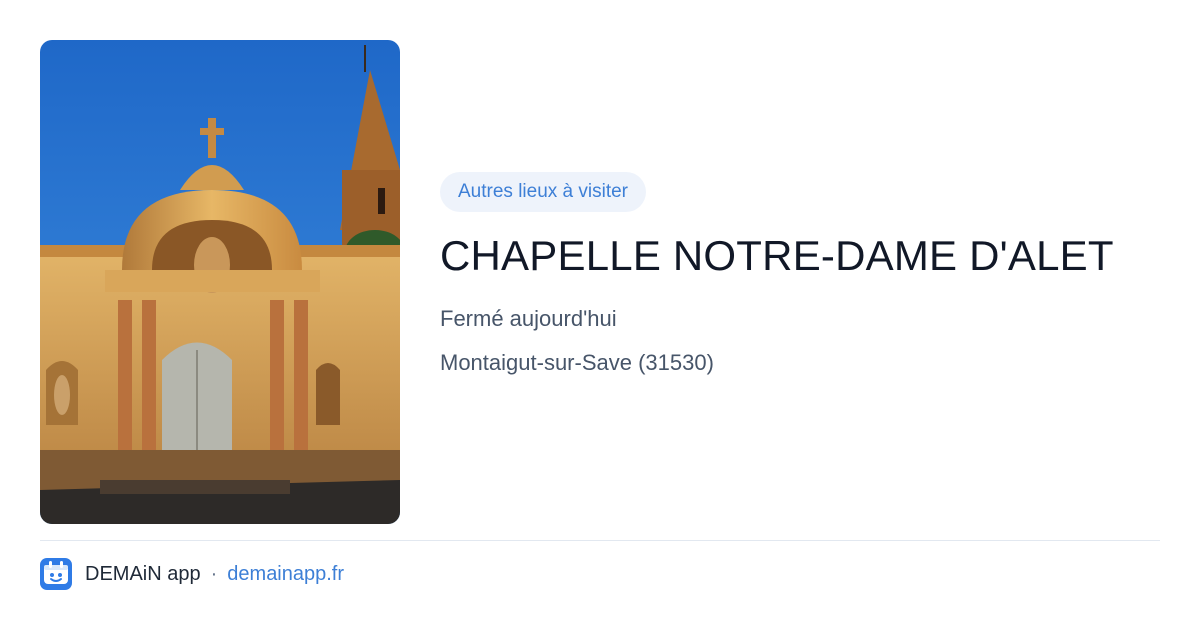  What do you see at coordinates (285, 574) in the screenshot?
I see `app-website-link: demainapp.fr` at bounding box center [285, 574].